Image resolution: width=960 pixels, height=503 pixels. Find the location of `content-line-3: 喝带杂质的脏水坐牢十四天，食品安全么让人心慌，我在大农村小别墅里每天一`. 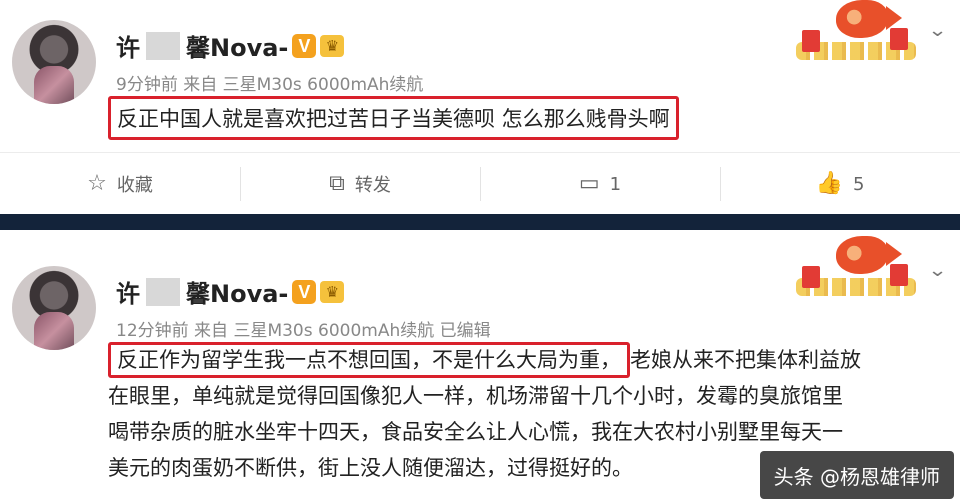

content-line-3: 喝带杂质的脏水坐牢十四天，食品安全么让人心慌，我在大农村小别墅里每天一 is located at coordinates (475, 432).